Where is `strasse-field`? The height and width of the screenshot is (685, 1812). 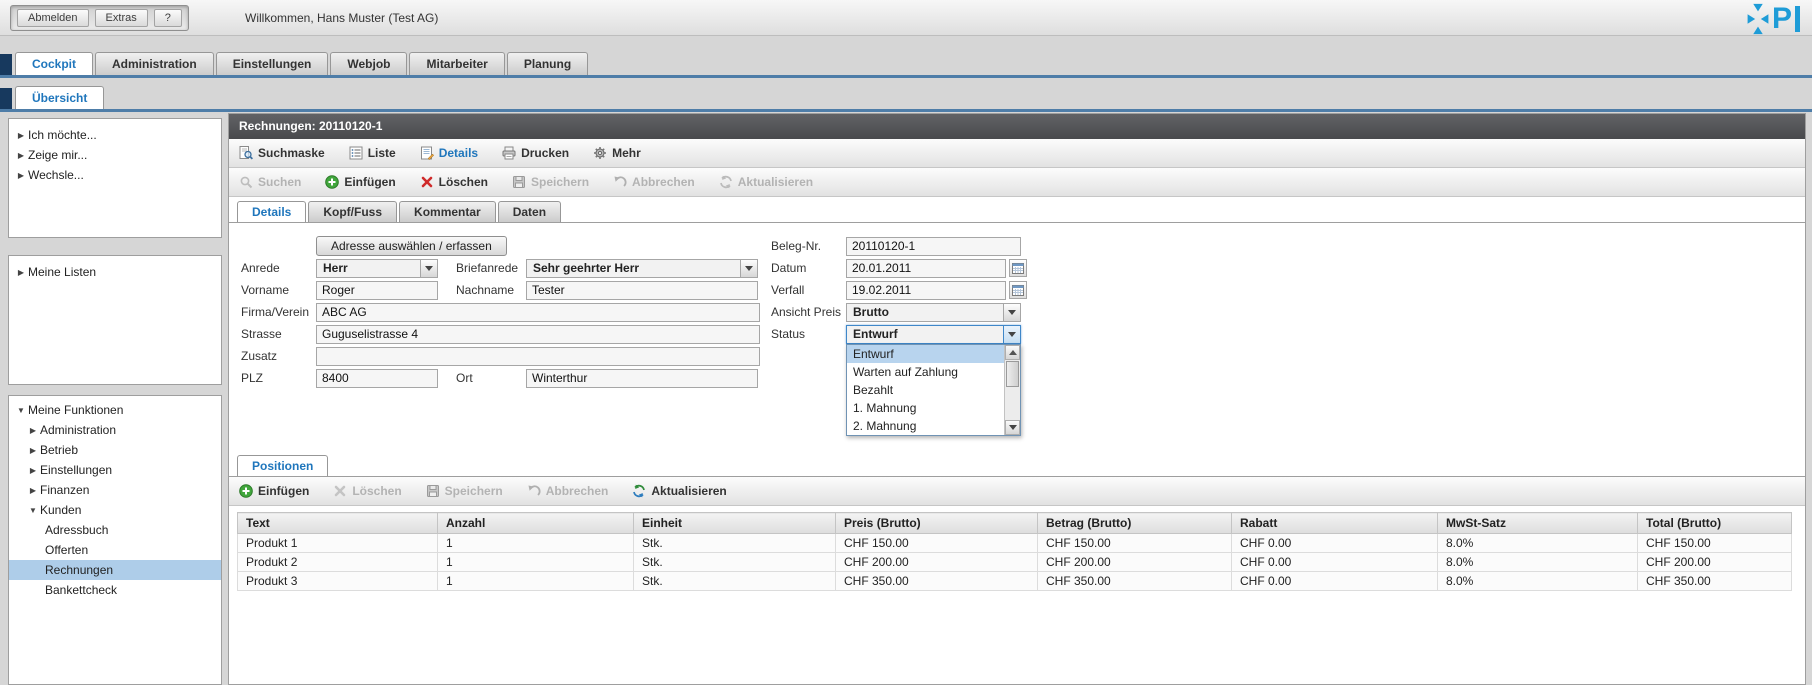 strasse-field is located at coordinates (538, 334).